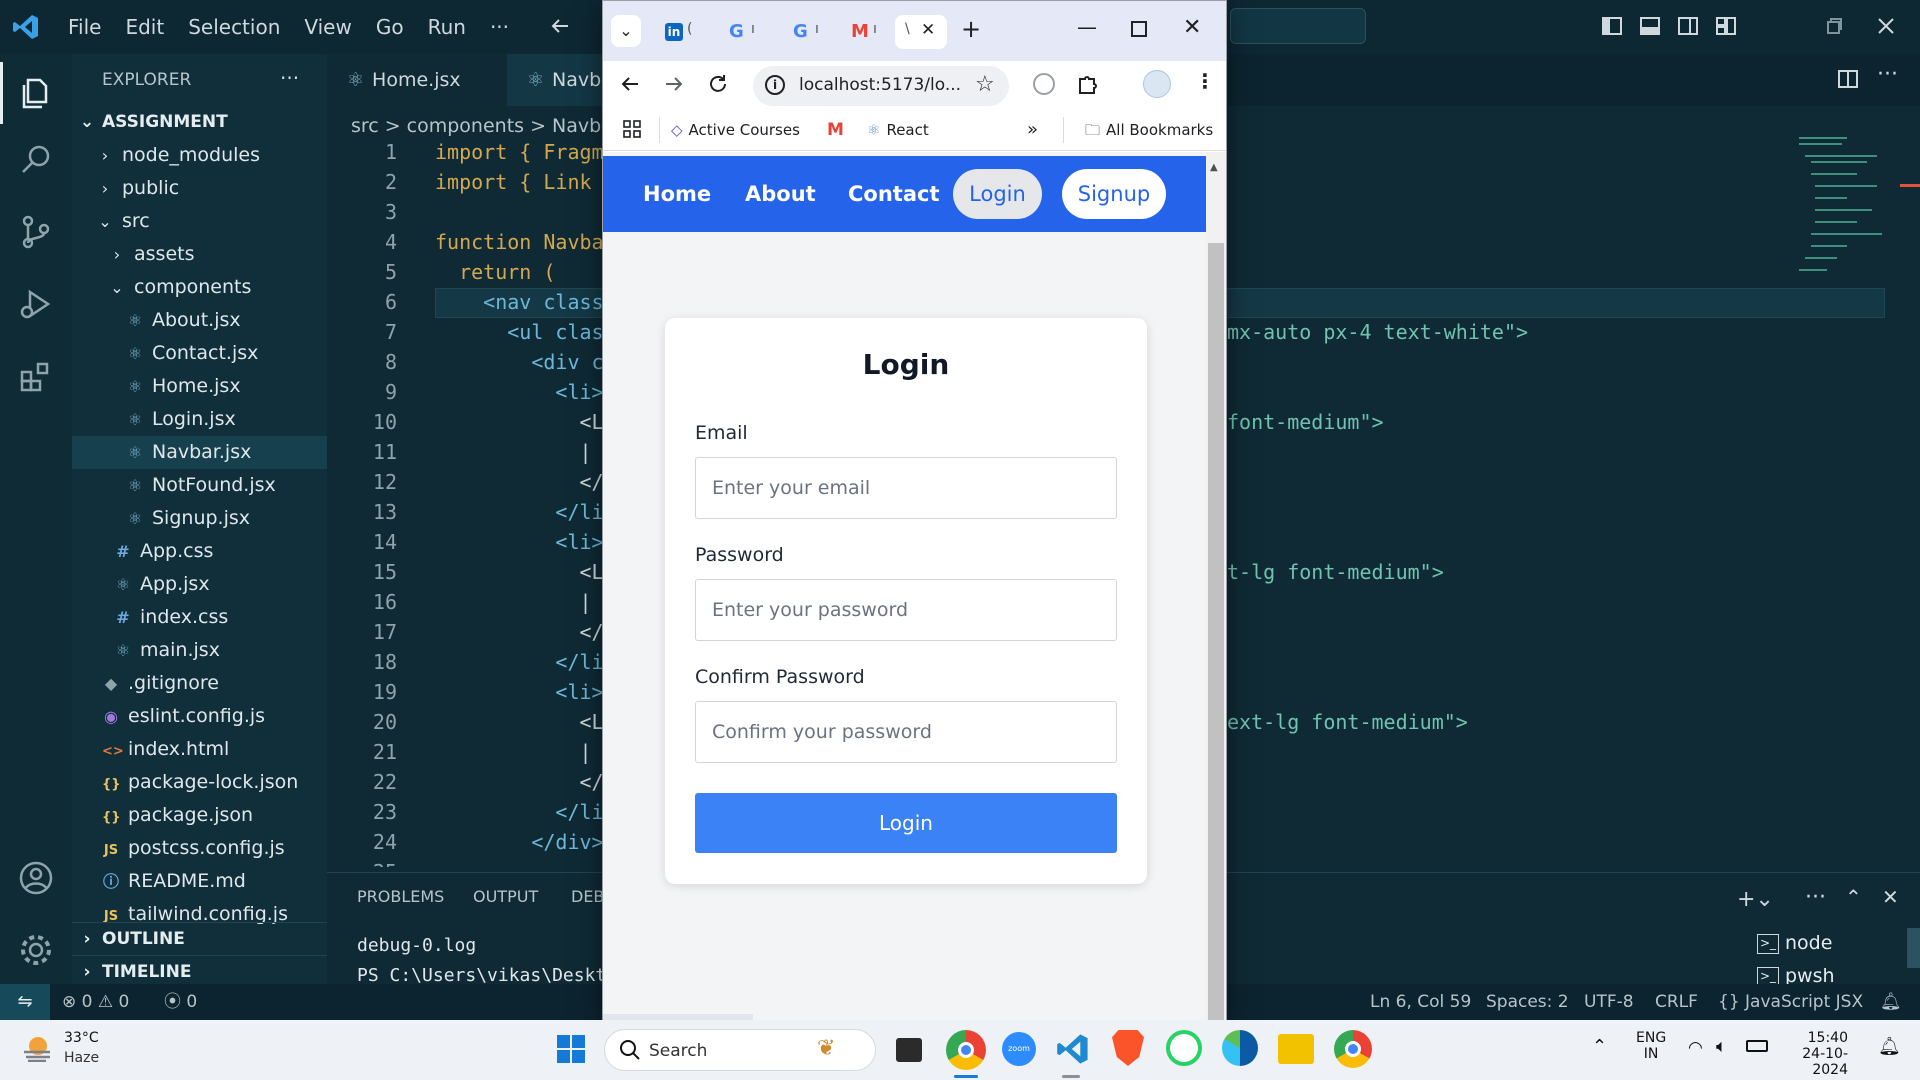  Describe the element at coordinates (1377, 332) in the screenshot. I see `code-line-fragment: mx-auto px-4 text-white">` at that location.